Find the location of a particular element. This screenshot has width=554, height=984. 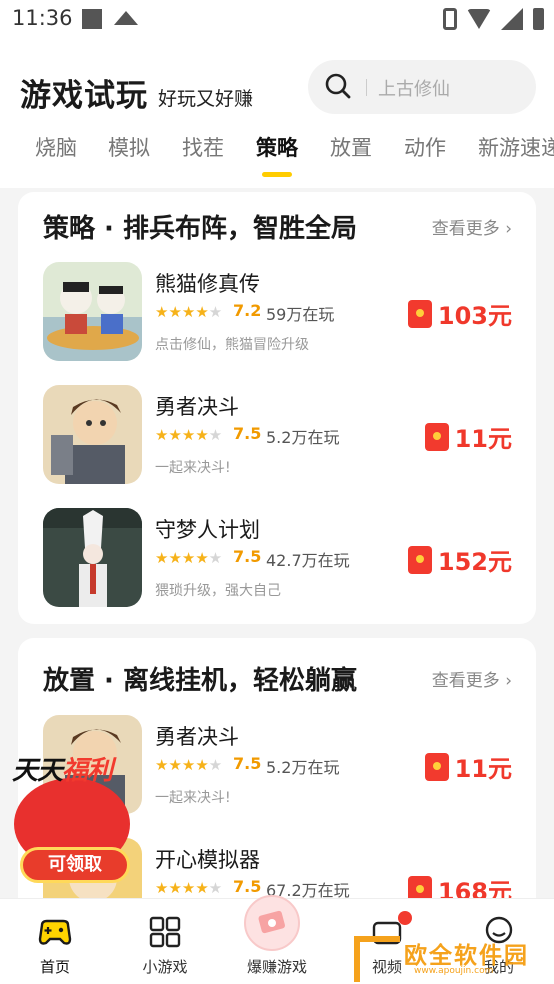

gamepad-icon is located at coordinates (55, 932).